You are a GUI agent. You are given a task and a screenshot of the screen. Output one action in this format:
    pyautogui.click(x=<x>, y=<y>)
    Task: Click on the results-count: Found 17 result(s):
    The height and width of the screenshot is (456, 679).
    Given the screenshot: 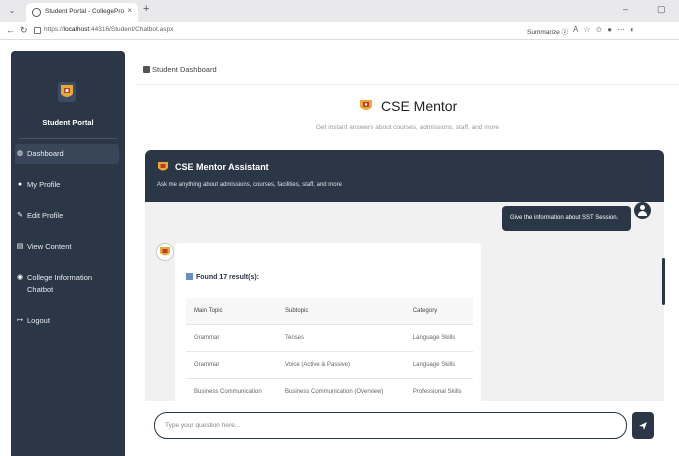 What is the action you would take?
    pyautogui.click(x=222, y=277)
    